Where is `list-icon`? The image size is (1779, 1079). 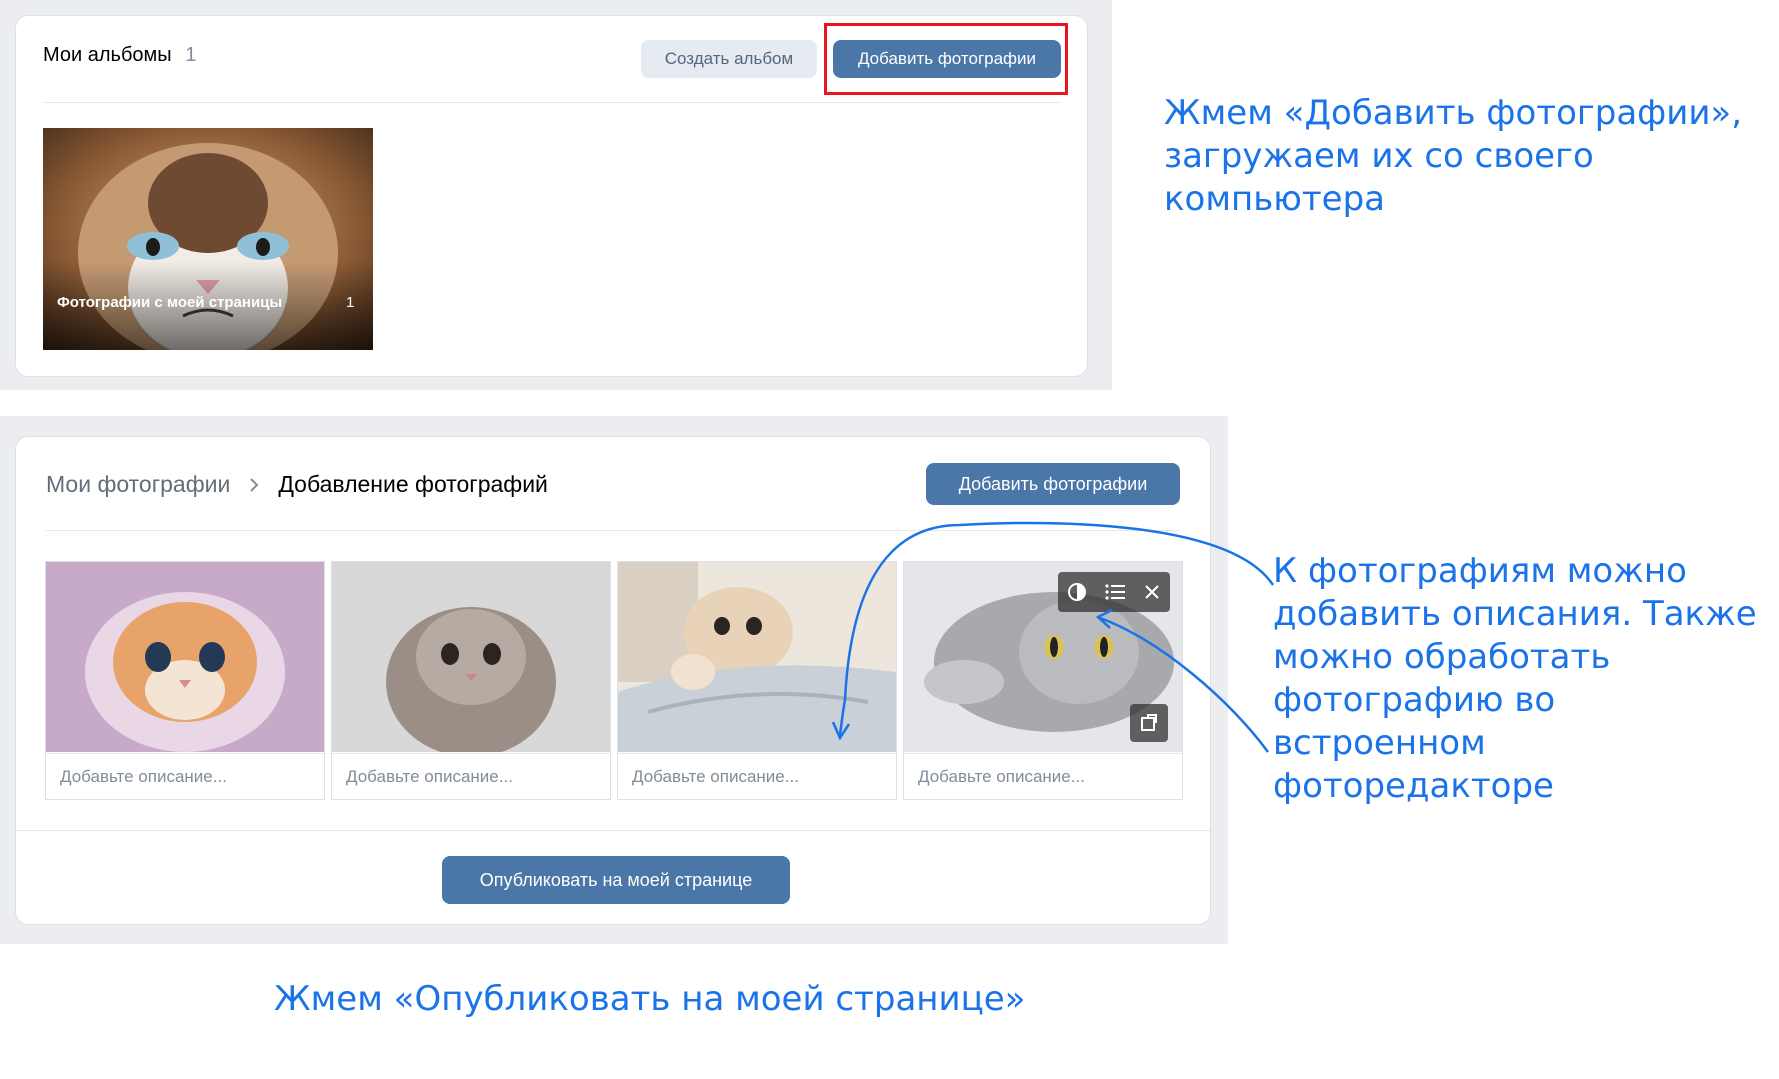 list-icon is located at coordinates (1115, 592).